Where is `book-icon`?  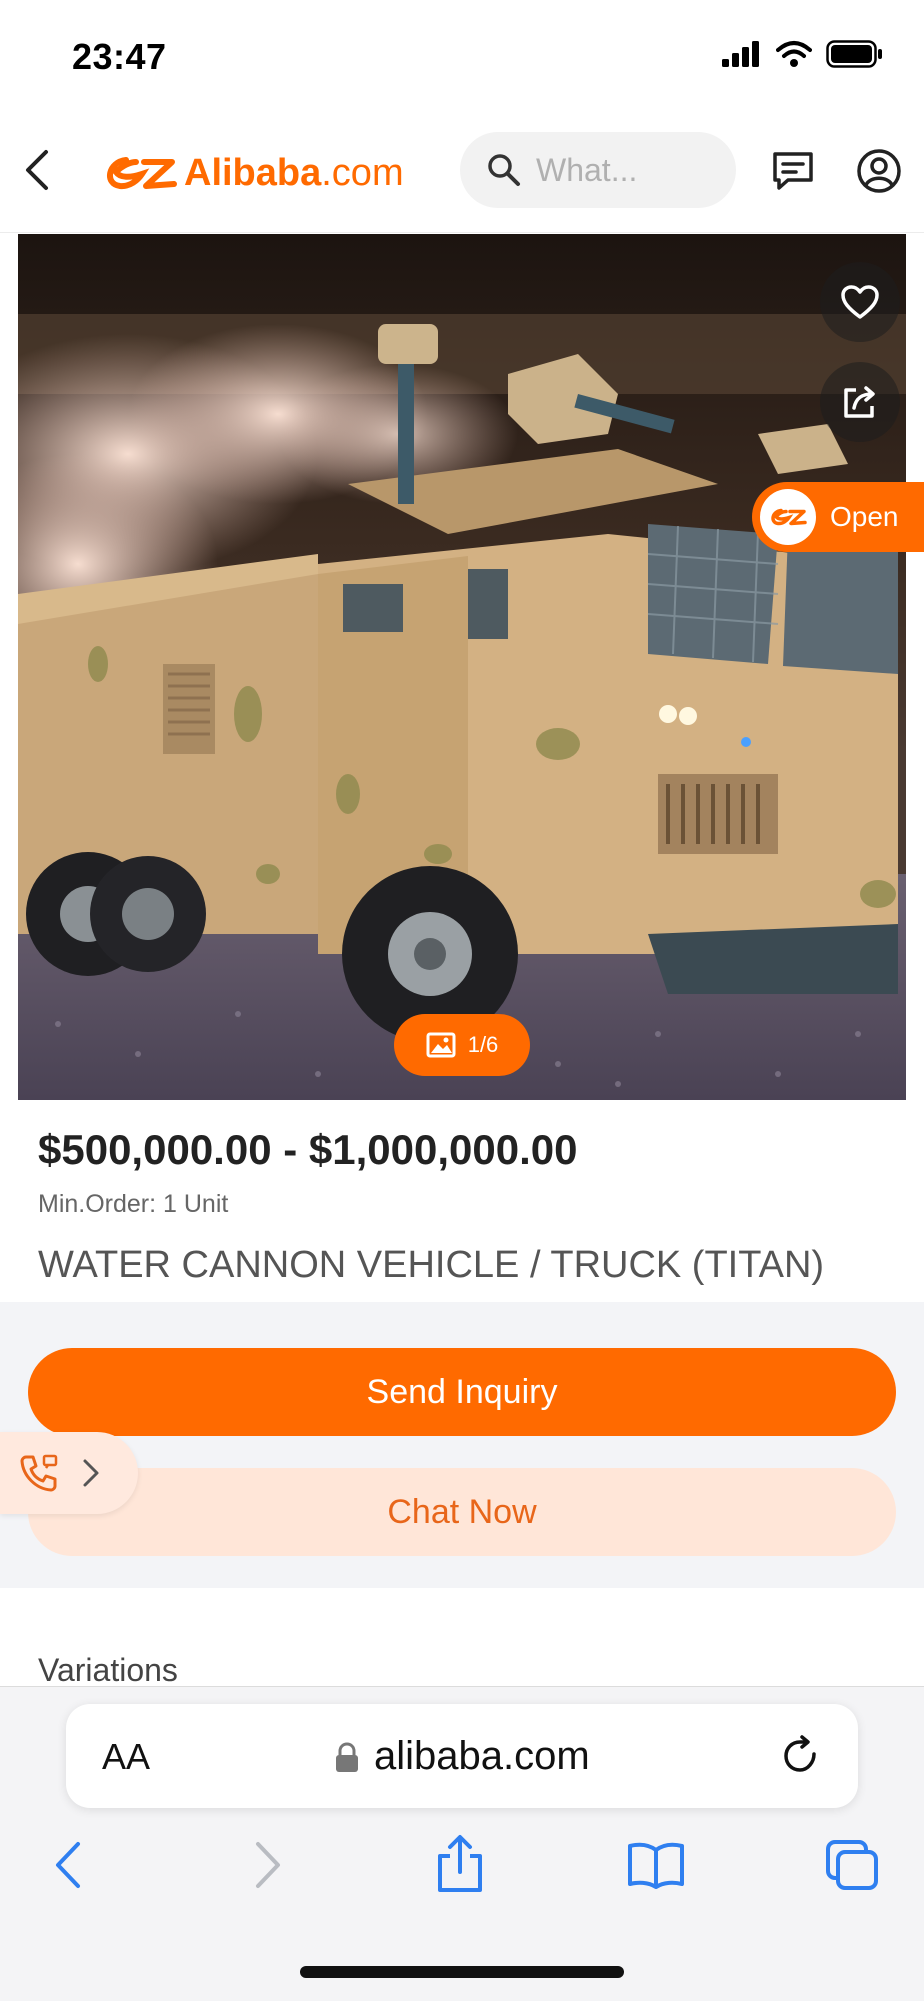 book-icon is located at coordinates (656, 1865).